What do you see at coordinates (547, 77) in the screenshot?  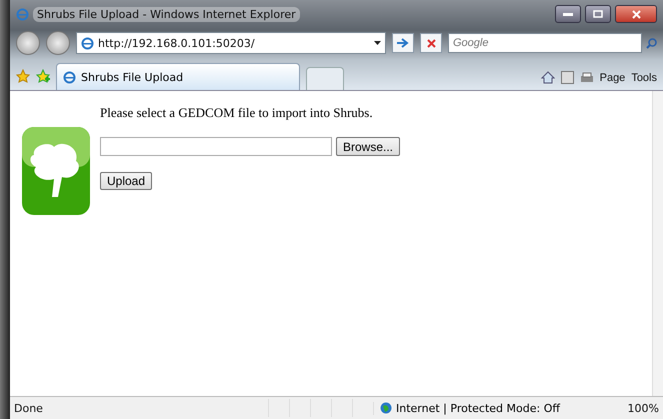 I see `home-icon` at bounding box center [547, 77].